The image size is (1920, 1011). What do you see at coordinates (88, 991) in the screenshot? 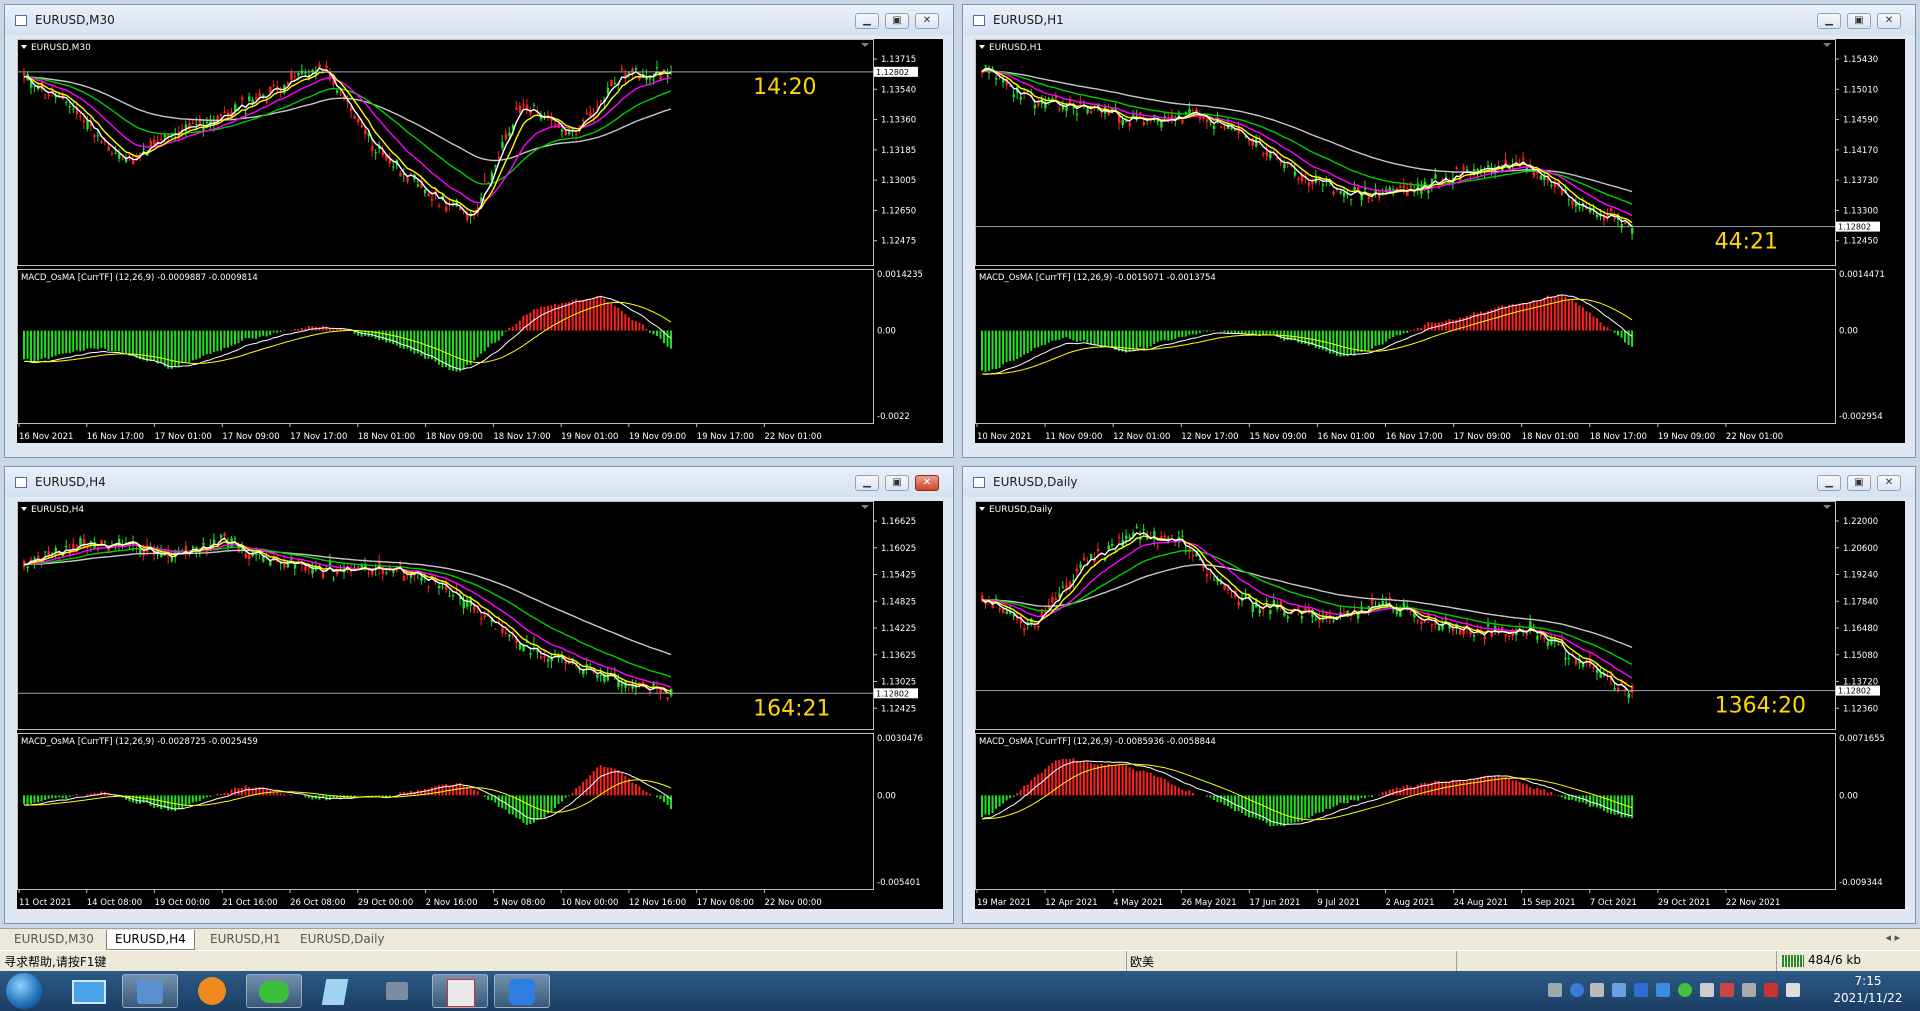
I see `show-desktop-icon` at bounding box center [88, 991].